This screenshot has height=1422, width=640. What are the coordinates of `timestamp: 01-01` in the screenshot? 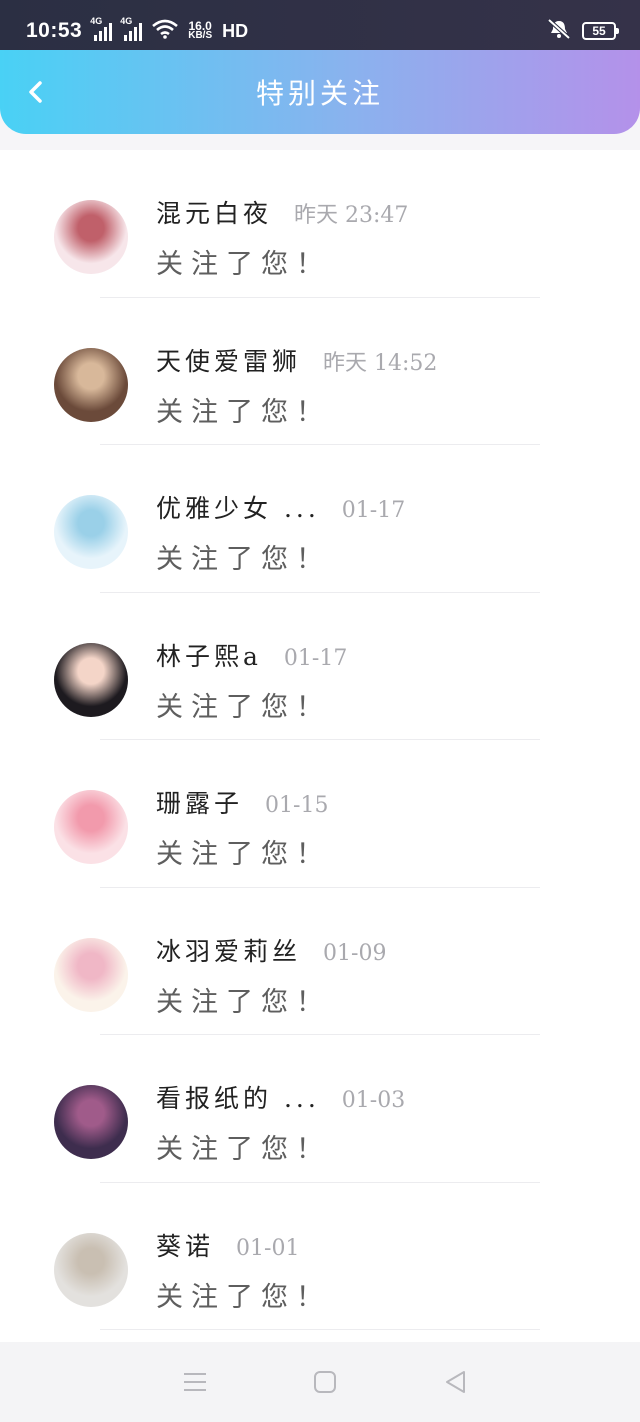 It's located at (268, 1248).